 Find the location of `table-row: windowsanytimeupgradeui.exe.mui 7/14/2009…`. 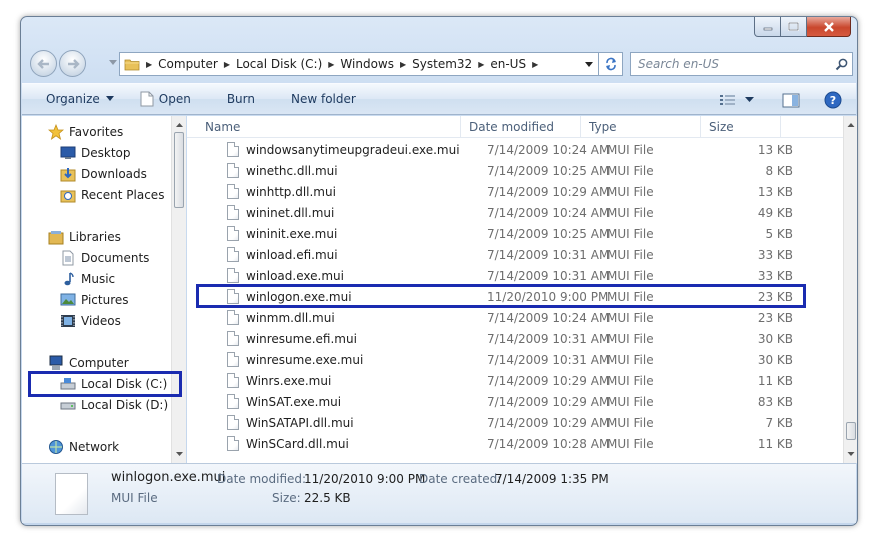

table-row: windowsanytimeupgradeui.exe.mui 7/14/2009… is located at coordinates (515, 149).